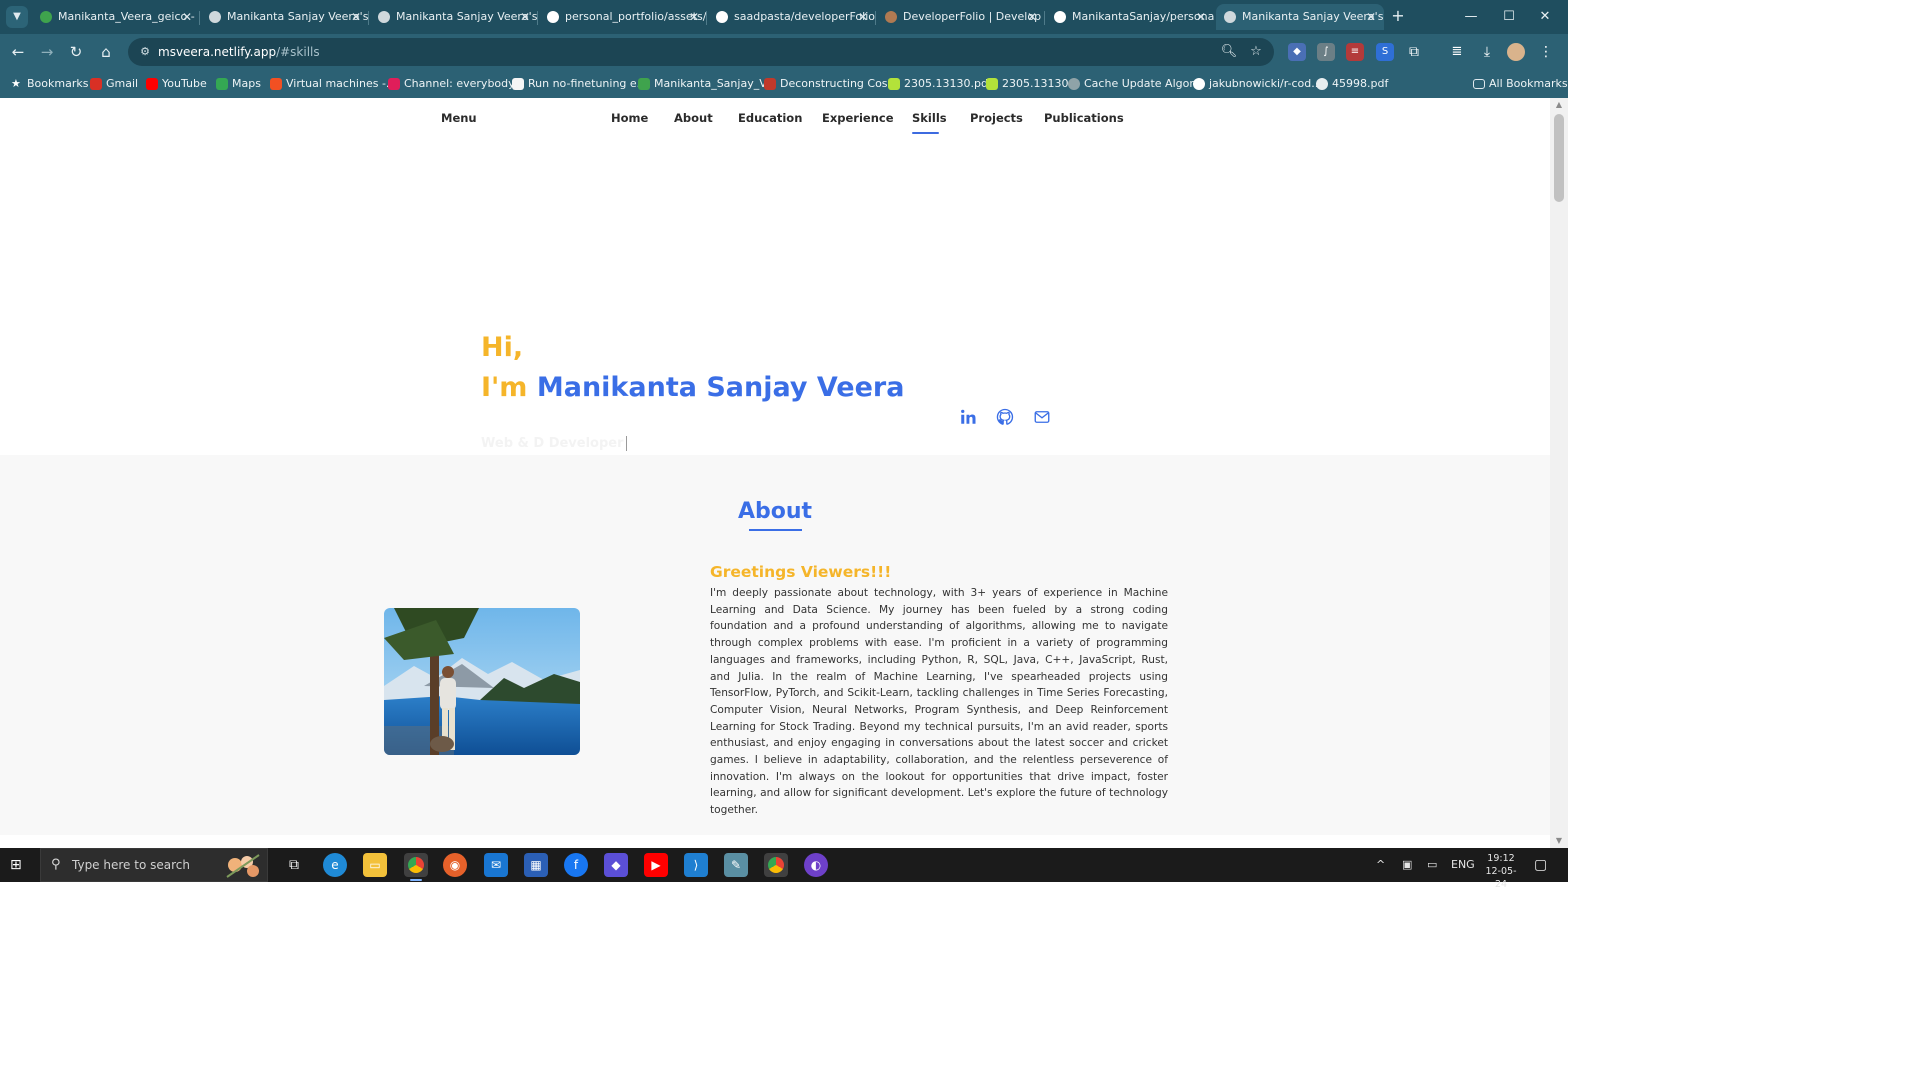 This screenshot has width=1920, height=1080. What do you see at coordinates (176, 84) in the screenshot?
I see `bookmark-item: YouTube` at bounding box center [176, 84].